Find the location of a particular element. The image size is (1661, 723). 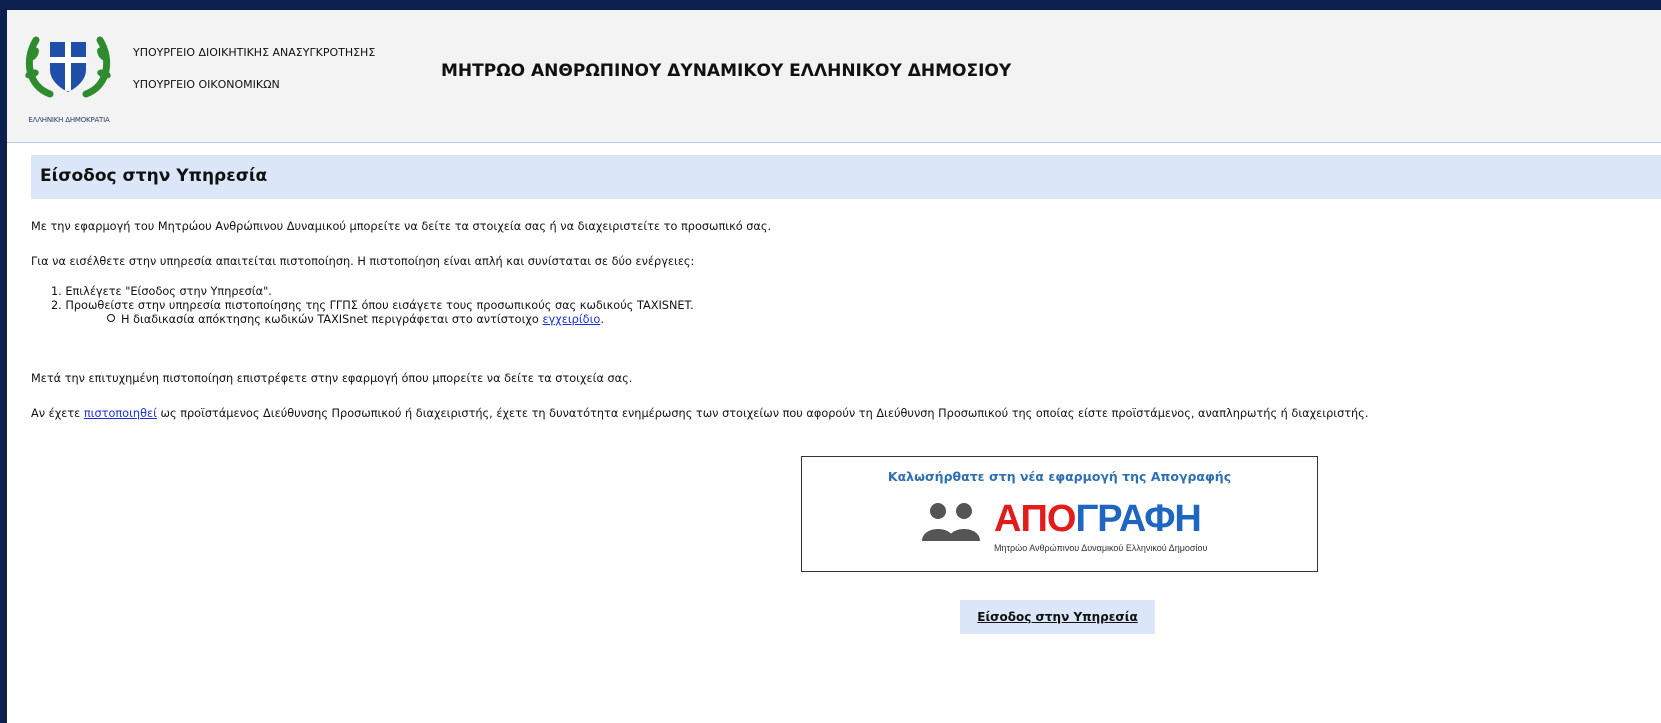

logo-caption: ΕΛΛΗΝΙΚΗ ΔΗΜΟΚΡΑΤΙΑ is located at coordinates (69, 120).